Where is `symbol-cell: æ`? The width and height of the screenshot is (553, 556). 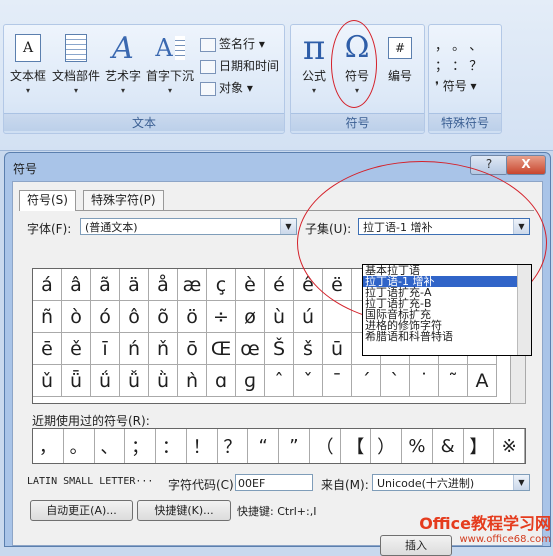 symbol-cell: æ is located at coordinates (192, 285).